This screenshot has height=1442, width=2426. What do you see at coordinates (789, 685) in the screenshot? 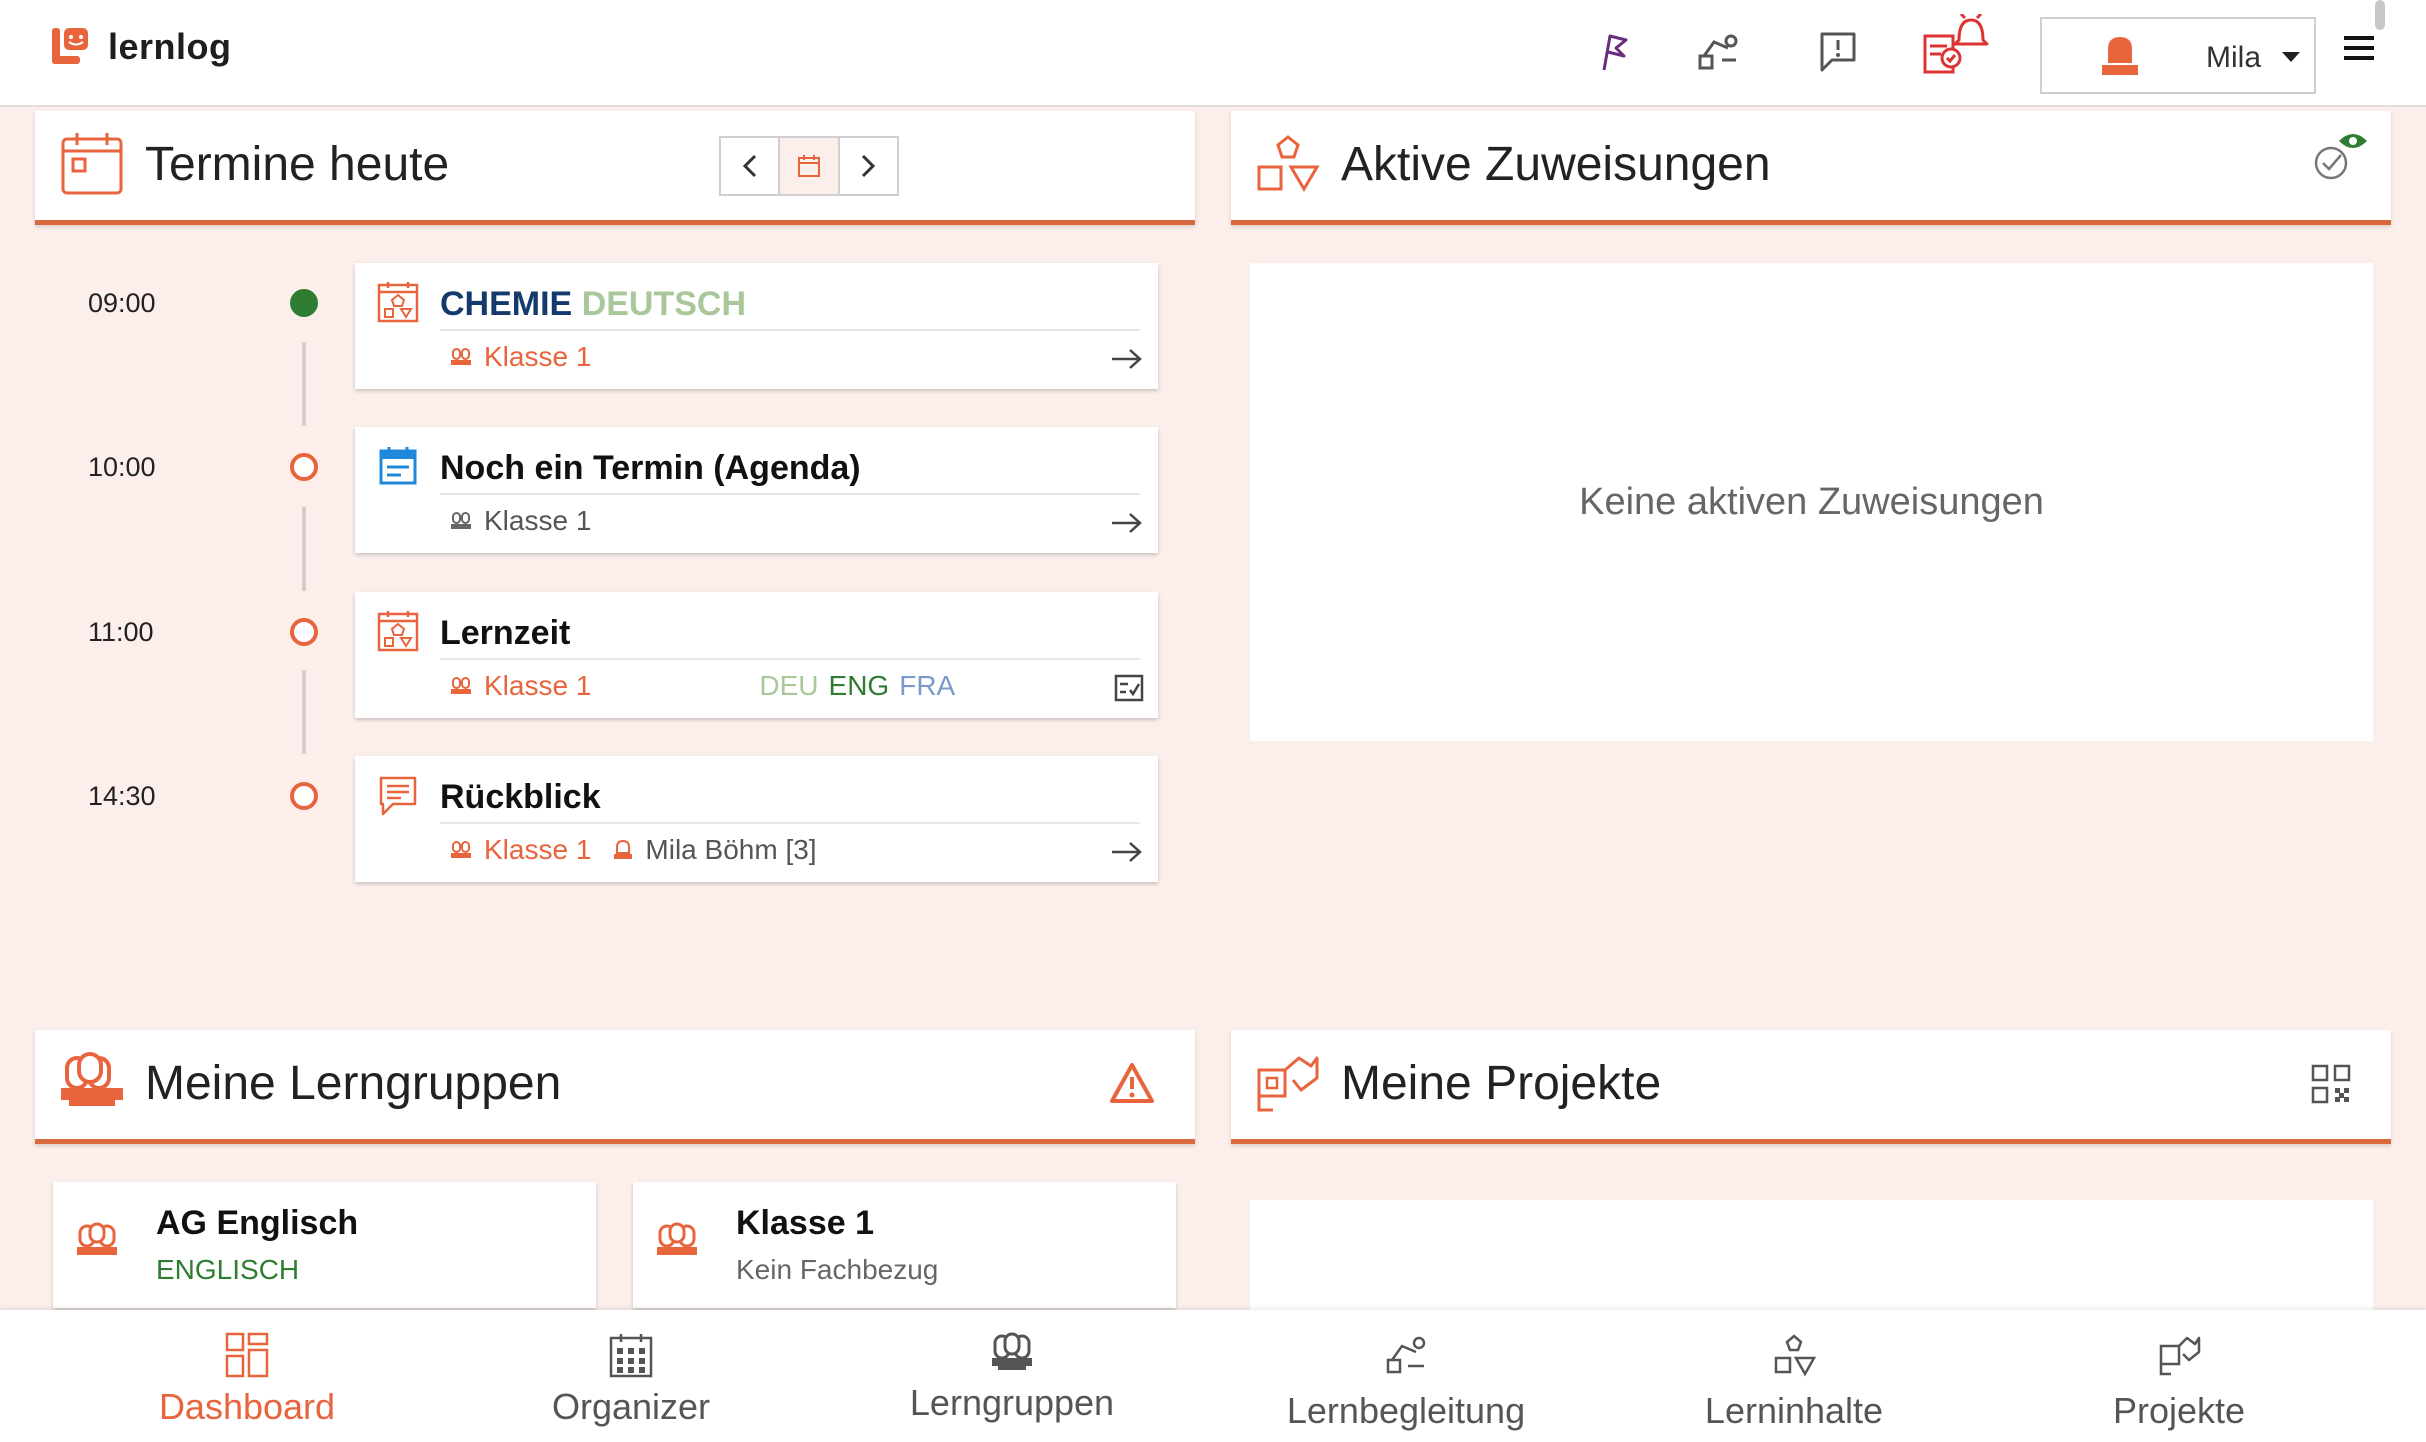
I see `subject-tag-deu: DEU` at bounding box center [789, 685].